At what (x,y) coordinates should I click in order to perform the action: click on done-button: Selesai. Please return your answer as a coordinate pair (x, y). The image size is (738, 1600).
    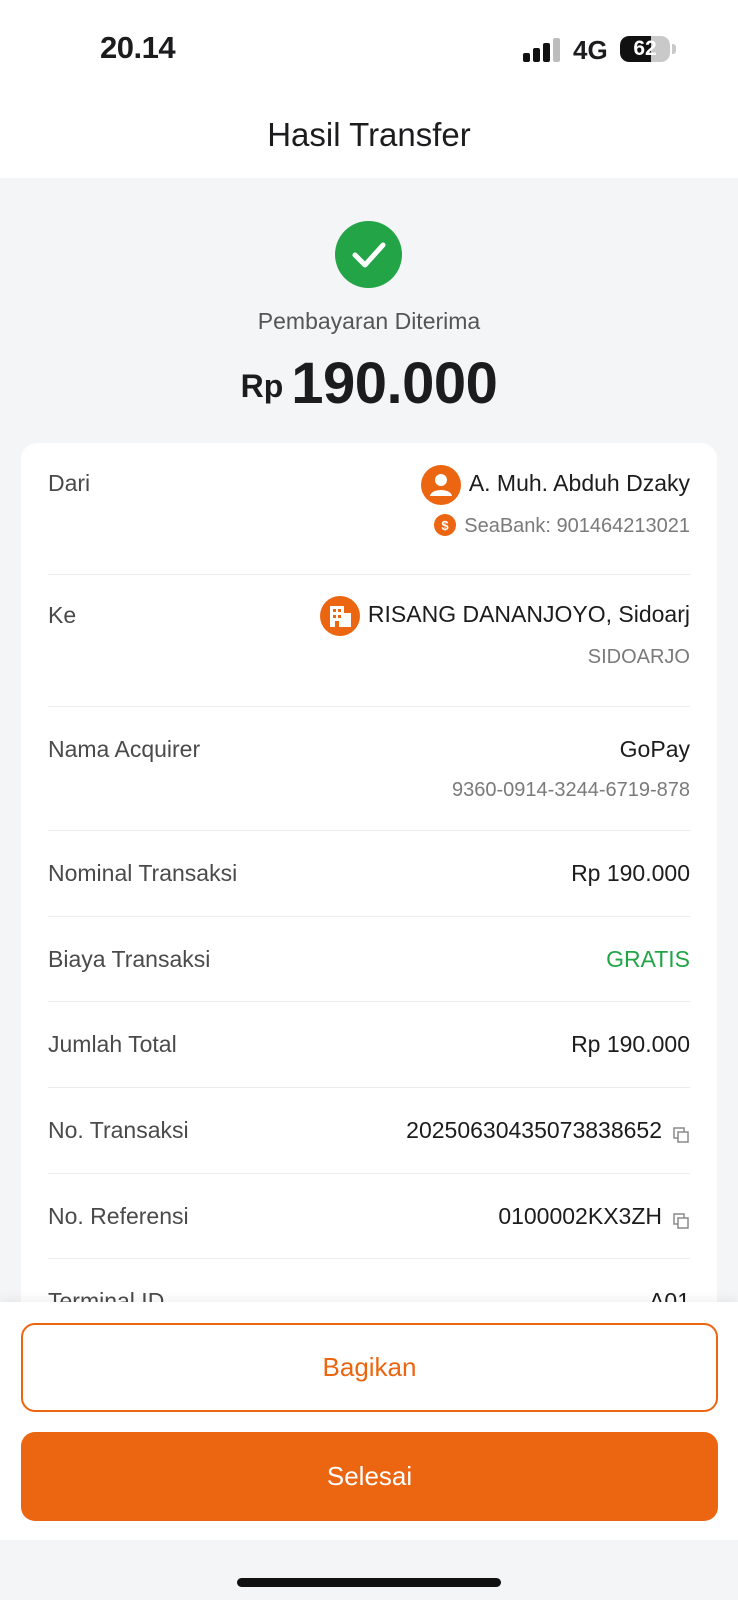
    Looking at the image, I should click on (369, 1476).